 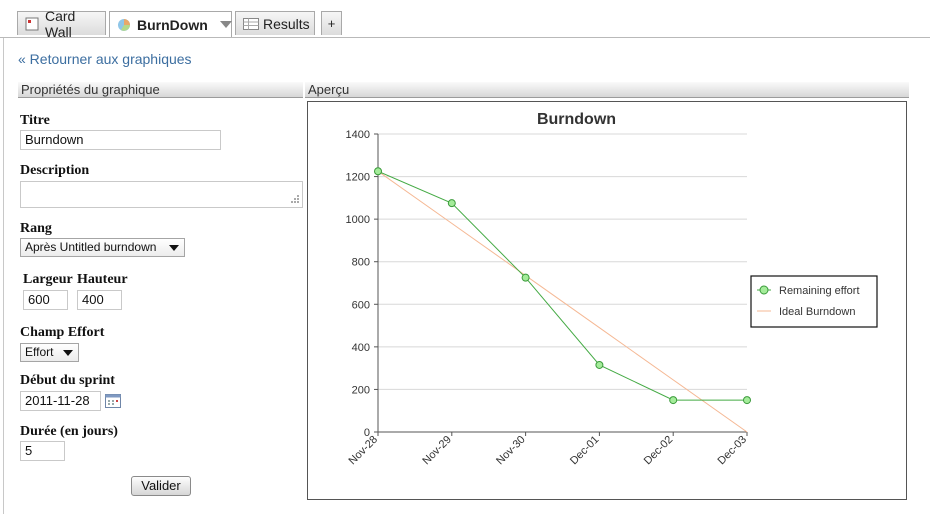 I want to click on add-tab-label: +, so click(x=331, y=23).